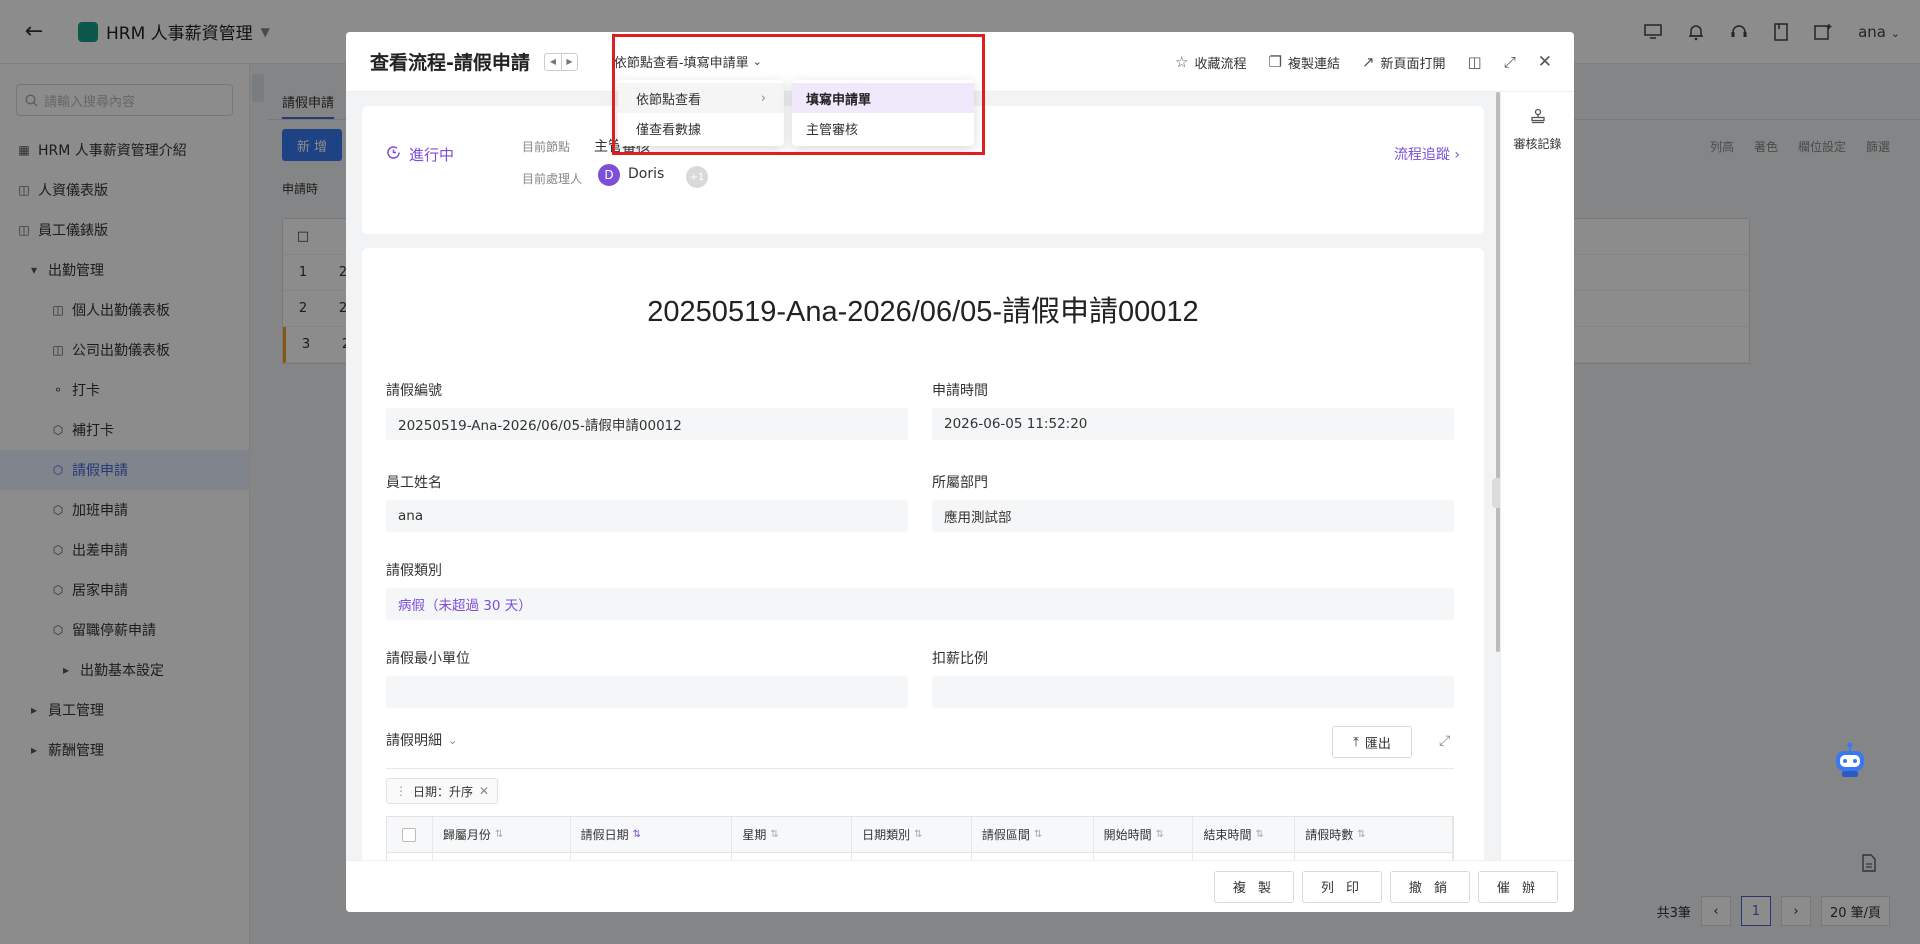 Image resolution: width=1920 pixels, height=944 pixels. I want to click on column-header: 開始時間 ⇅, so click(1144, 834).